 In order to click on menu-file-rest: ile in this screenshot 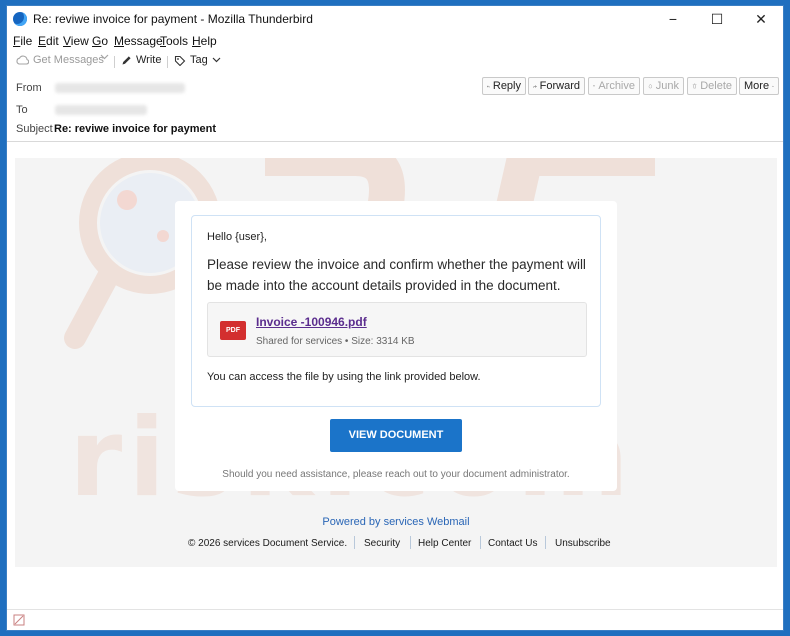, I will do `click(26, 41)`.